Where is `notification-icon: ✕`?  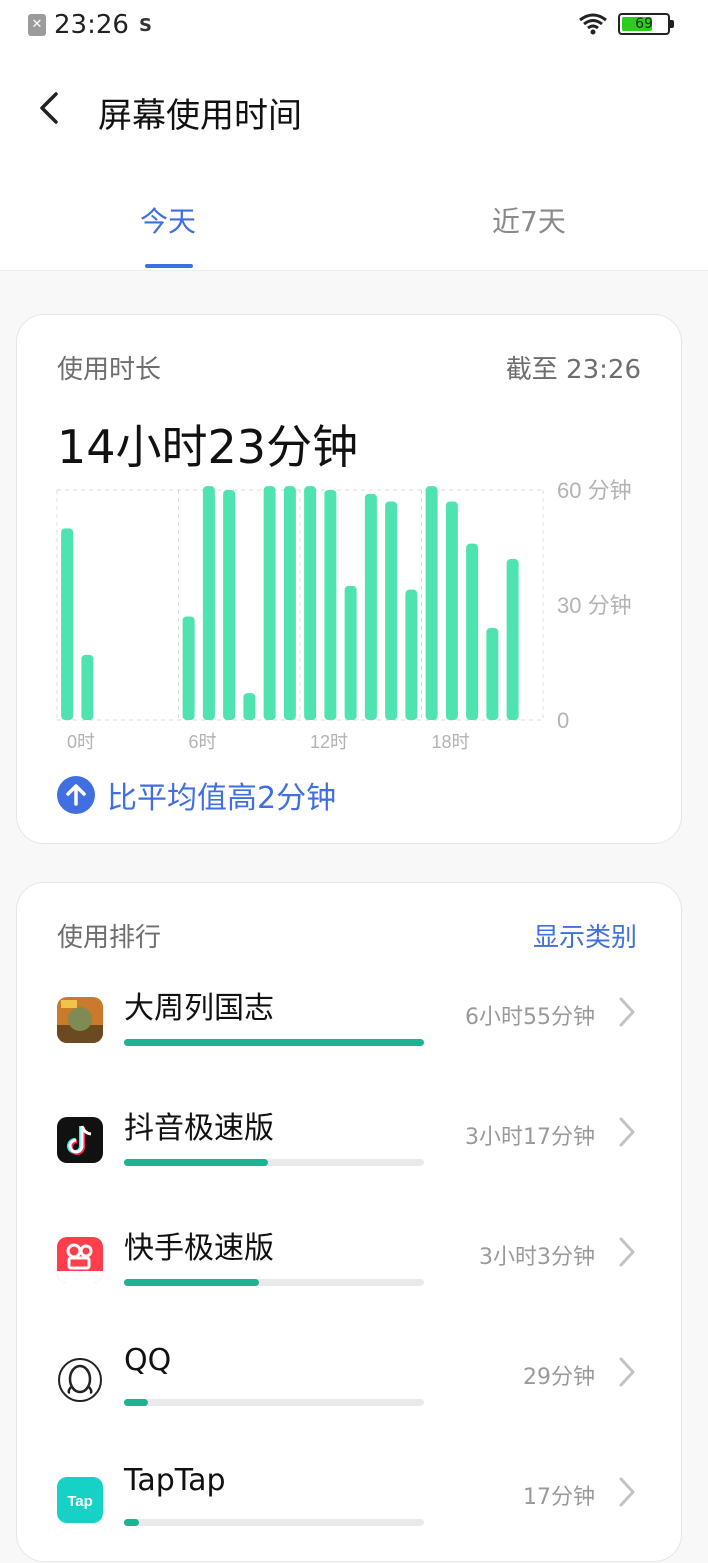 notification-icon: ✕ is located at coordinates (37, 25).